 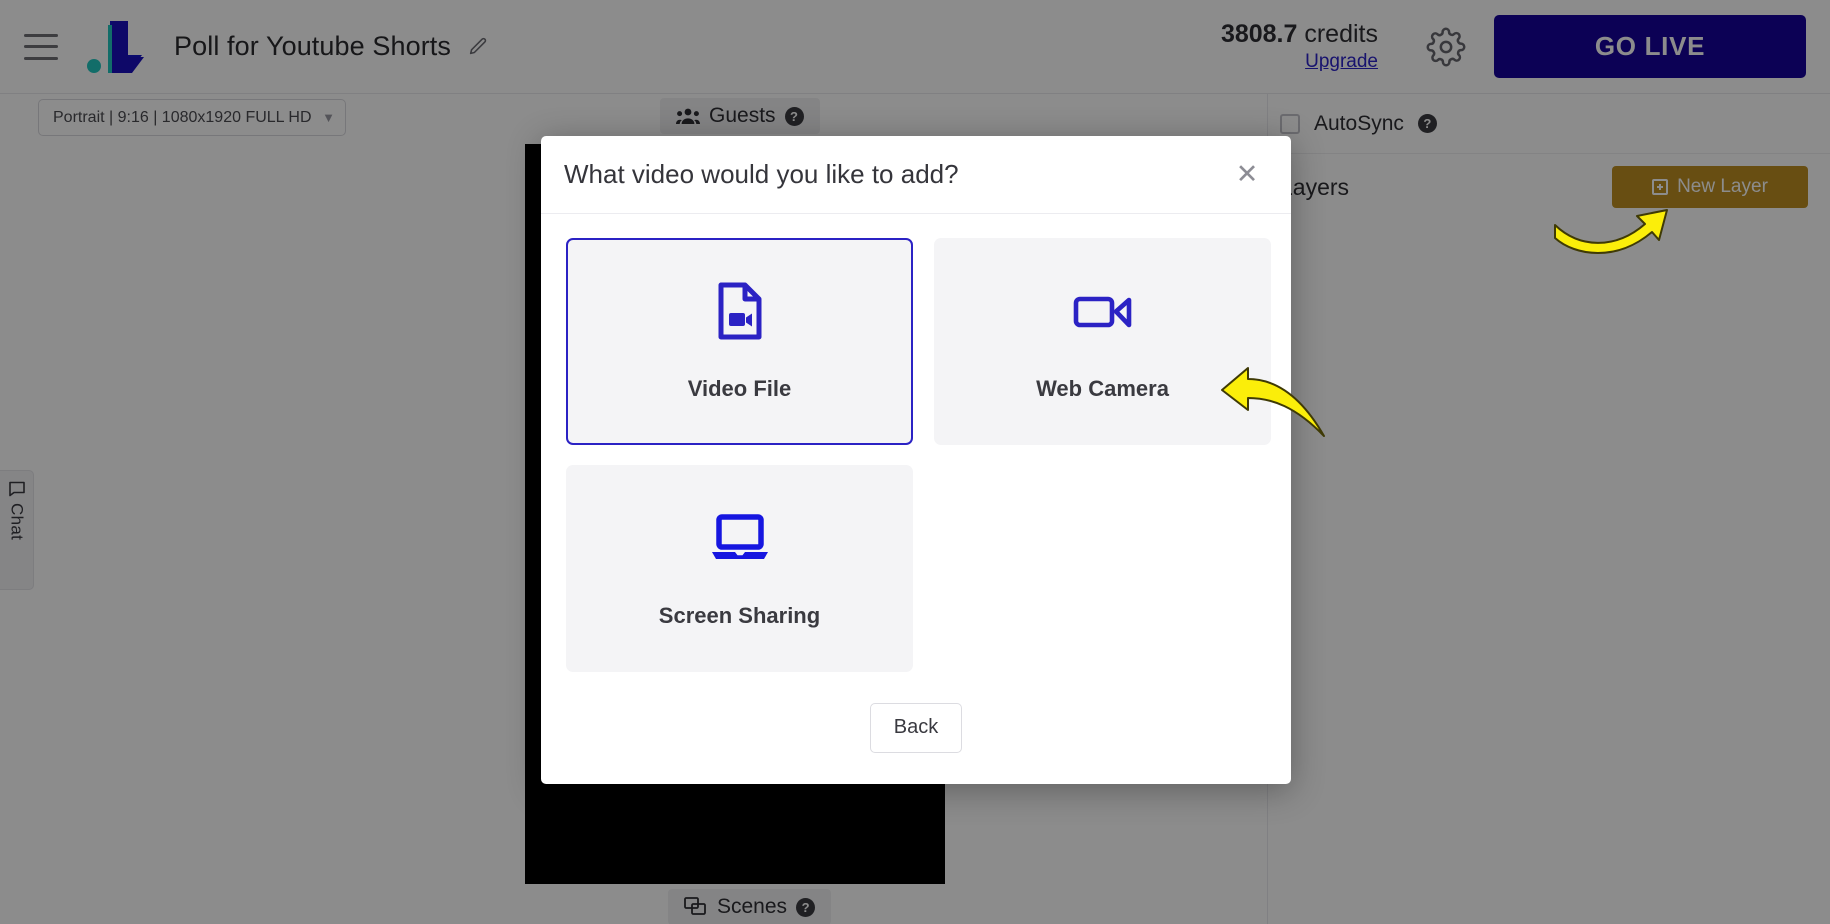 I want to click on option-web-camera: Web Camera, so click(x=1102, y=341).